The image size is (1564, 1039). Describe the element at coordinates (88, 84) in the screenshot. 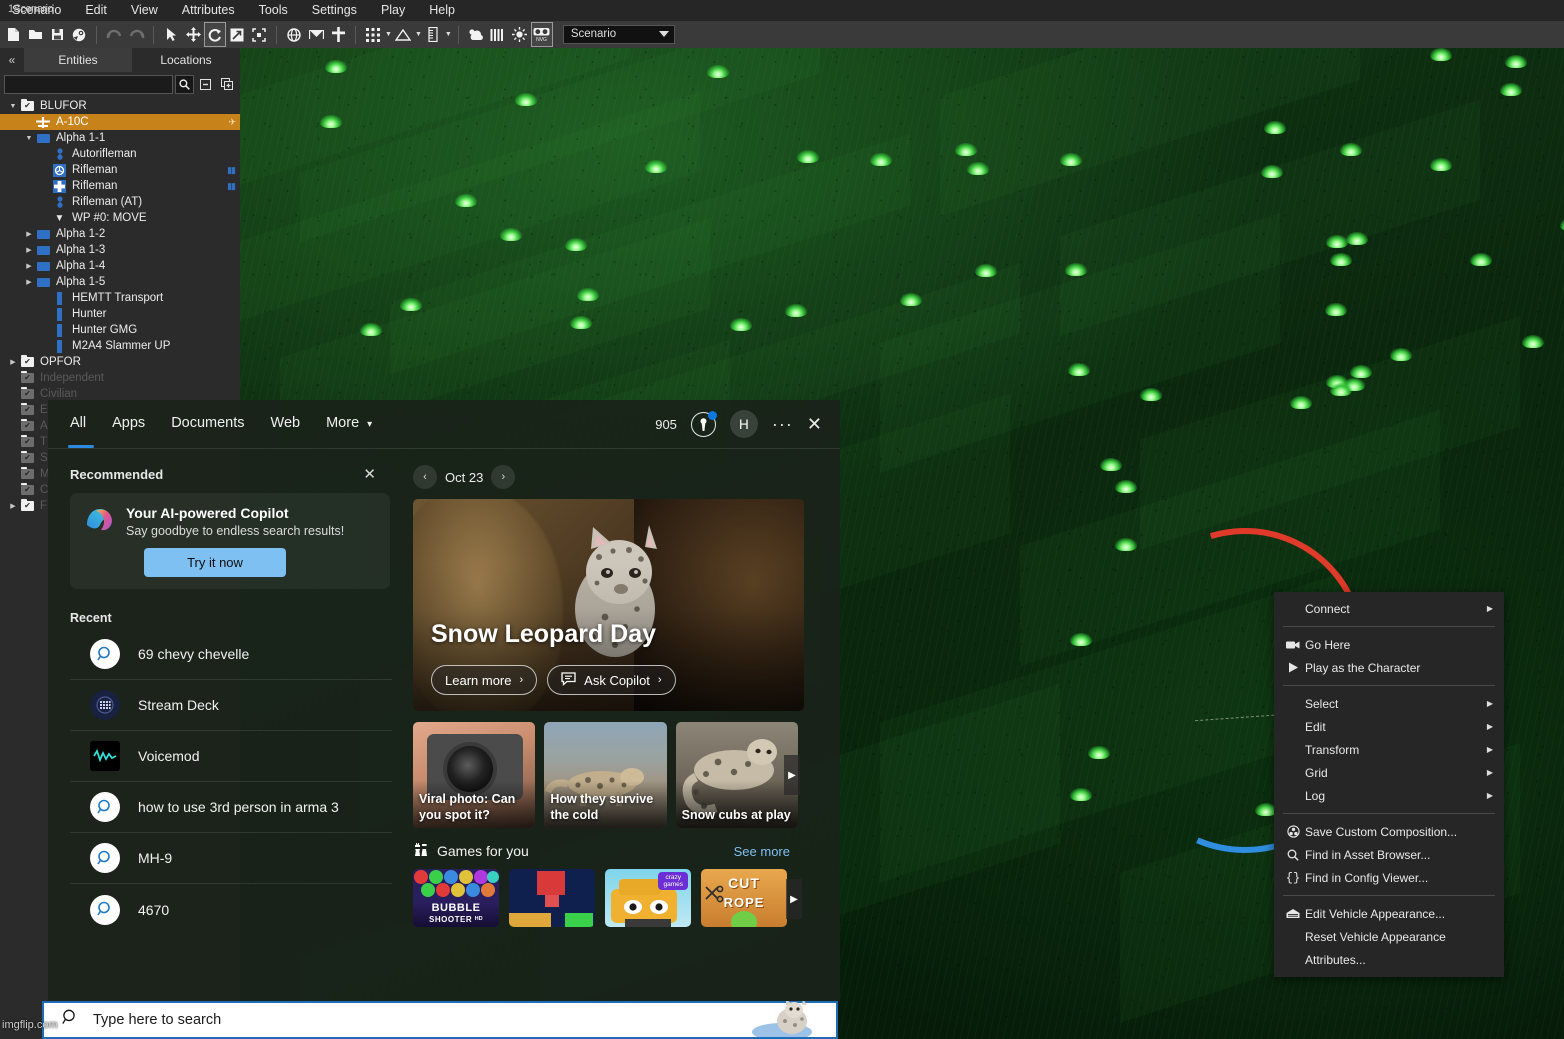

I see `entity-search-input` at that location.